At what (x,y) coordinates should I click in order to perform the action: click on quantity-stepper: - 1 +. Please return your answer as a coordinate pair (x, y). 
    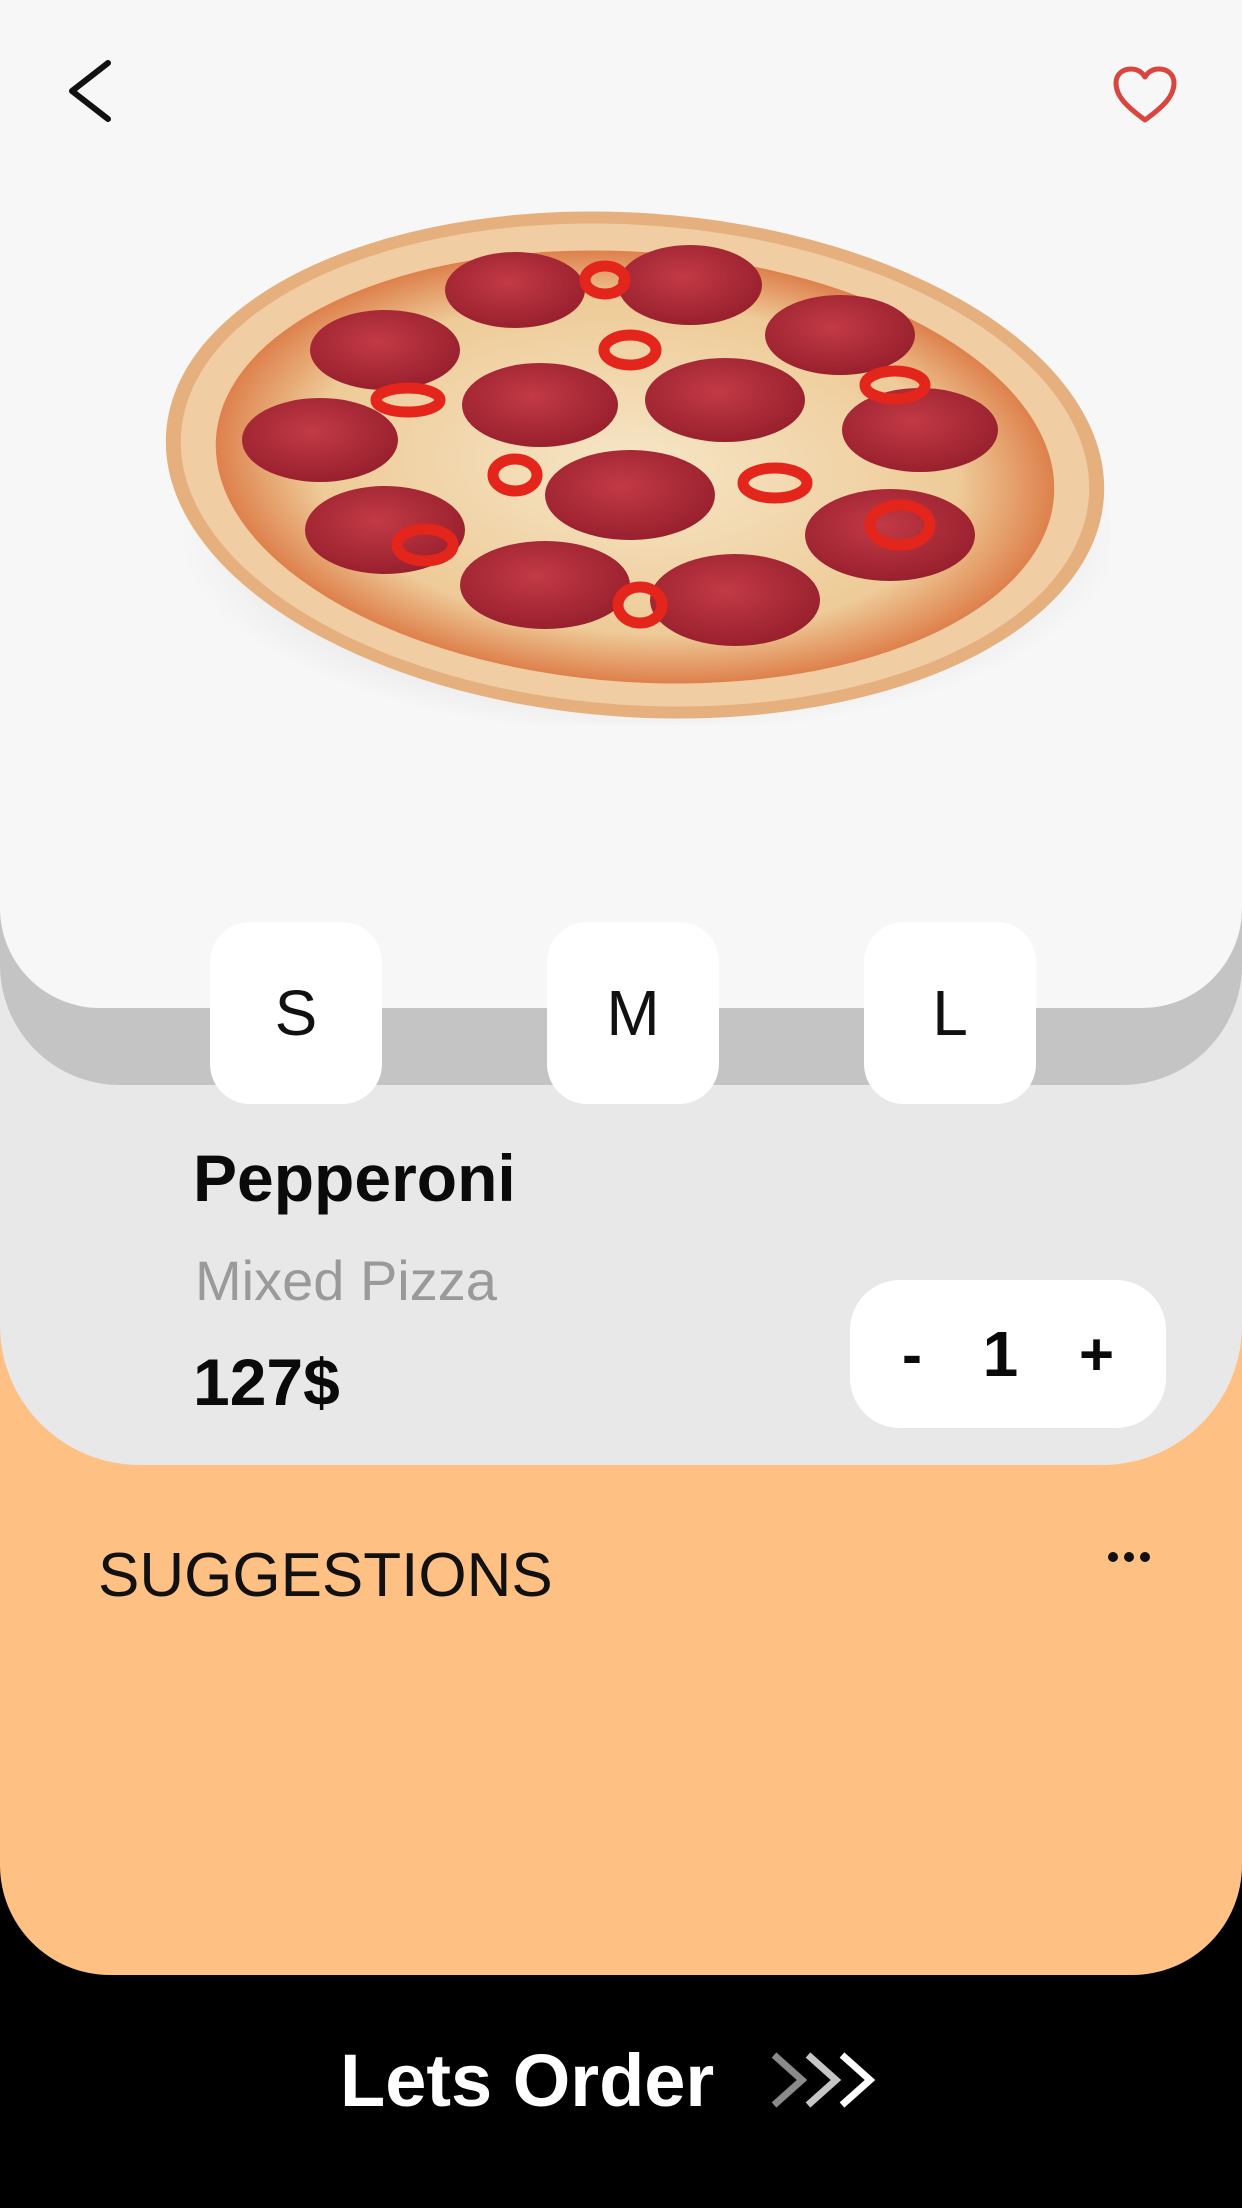
    Looking at the image, I should click on (1008, 1354).